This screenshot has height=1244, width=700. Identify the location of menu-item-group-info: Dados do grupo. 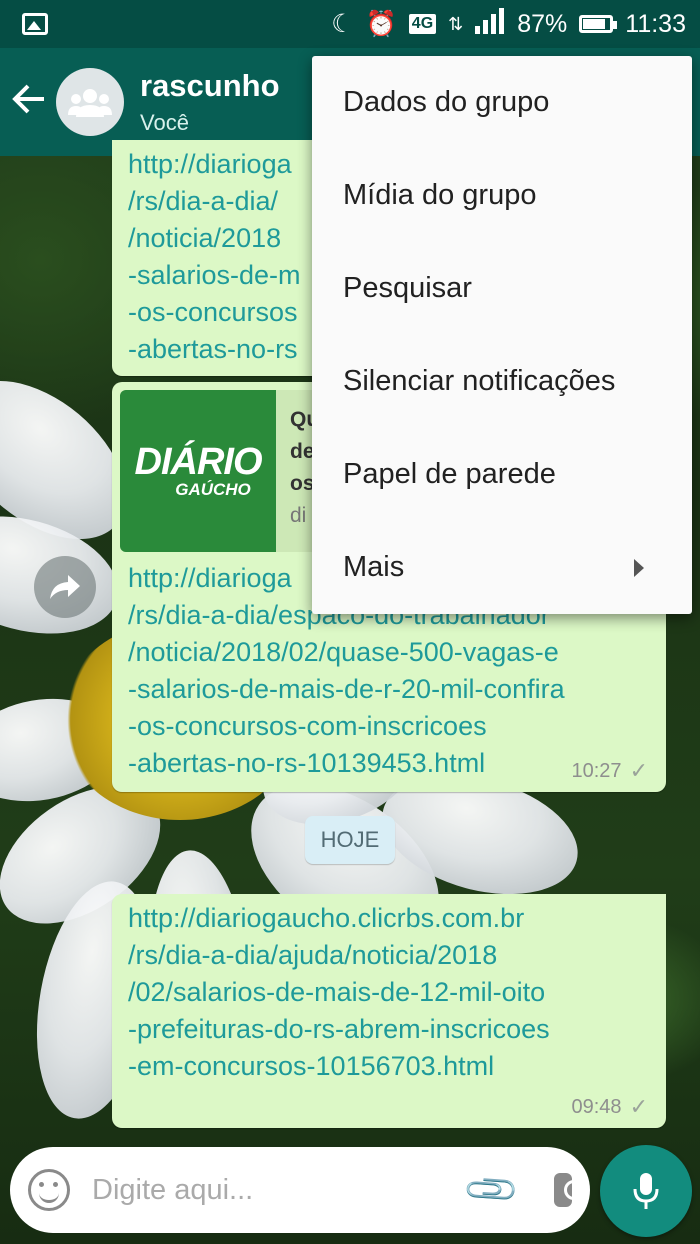
(502, 102).